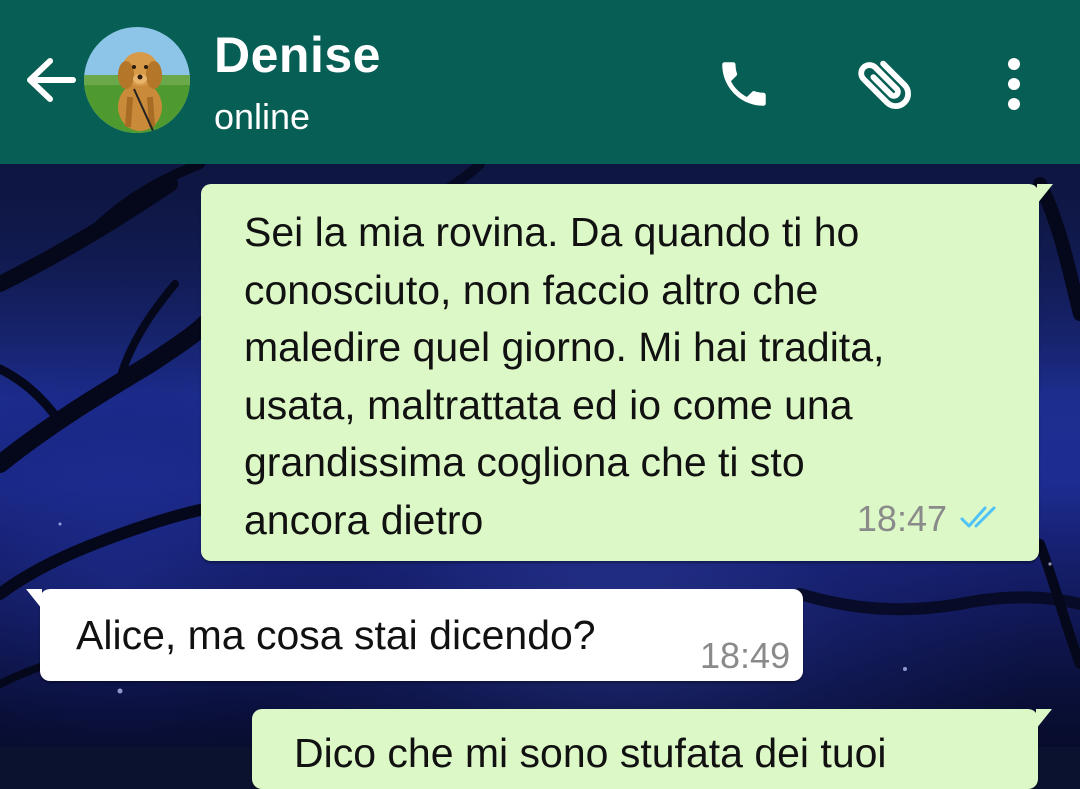 The height and width of the screenshot is (789, 1080). Describe the element at coordinates (745, 655) in the screenshot. I see `message-time: 18:49` at that location.